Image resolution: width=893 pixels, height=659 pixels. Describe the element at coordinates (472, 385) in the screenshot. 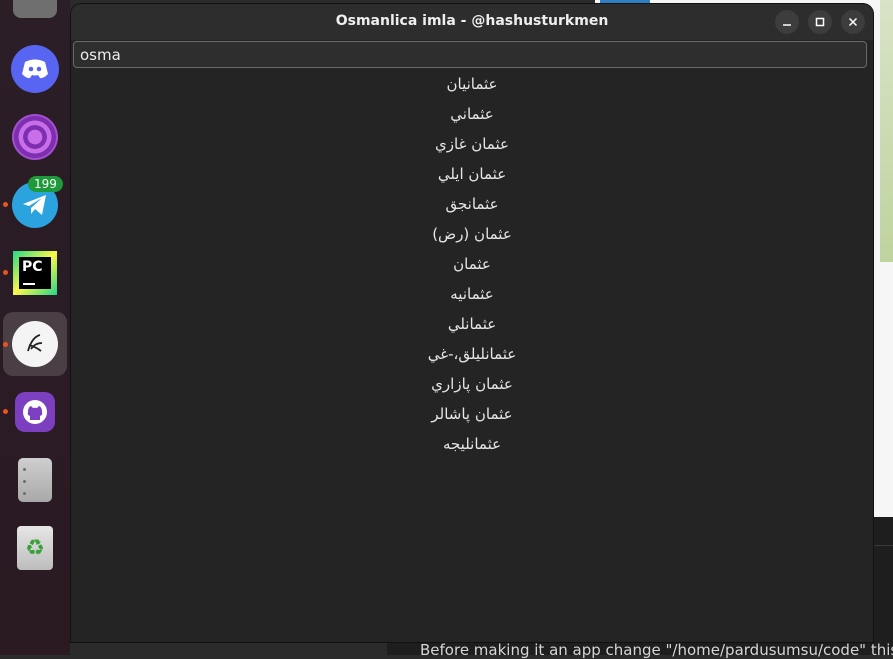

I see `list-item: عثمان پازاري` at that location.